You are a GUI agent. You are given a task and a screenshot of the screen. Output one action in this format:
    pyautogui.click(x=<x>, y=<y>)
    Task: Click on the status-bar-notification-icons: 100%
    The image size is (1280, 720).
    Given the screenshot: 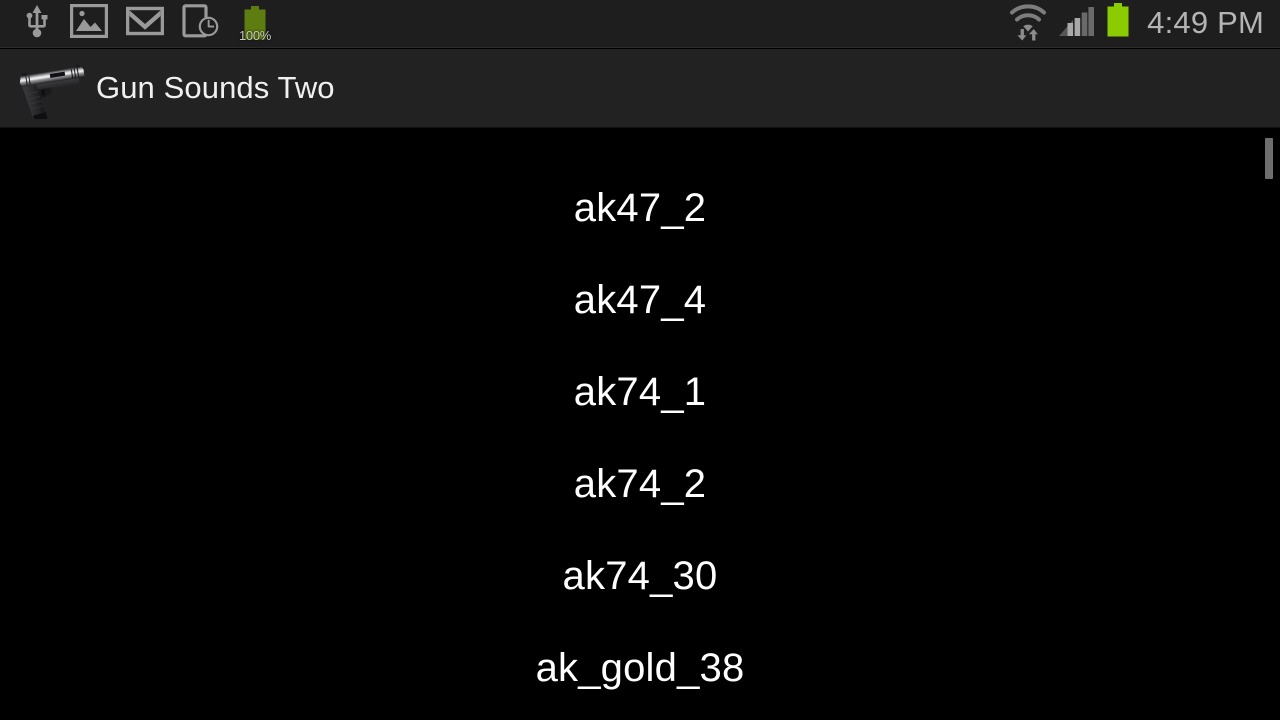 What is the action you would take?
    pyautogui.click(x=136, y=24)
    